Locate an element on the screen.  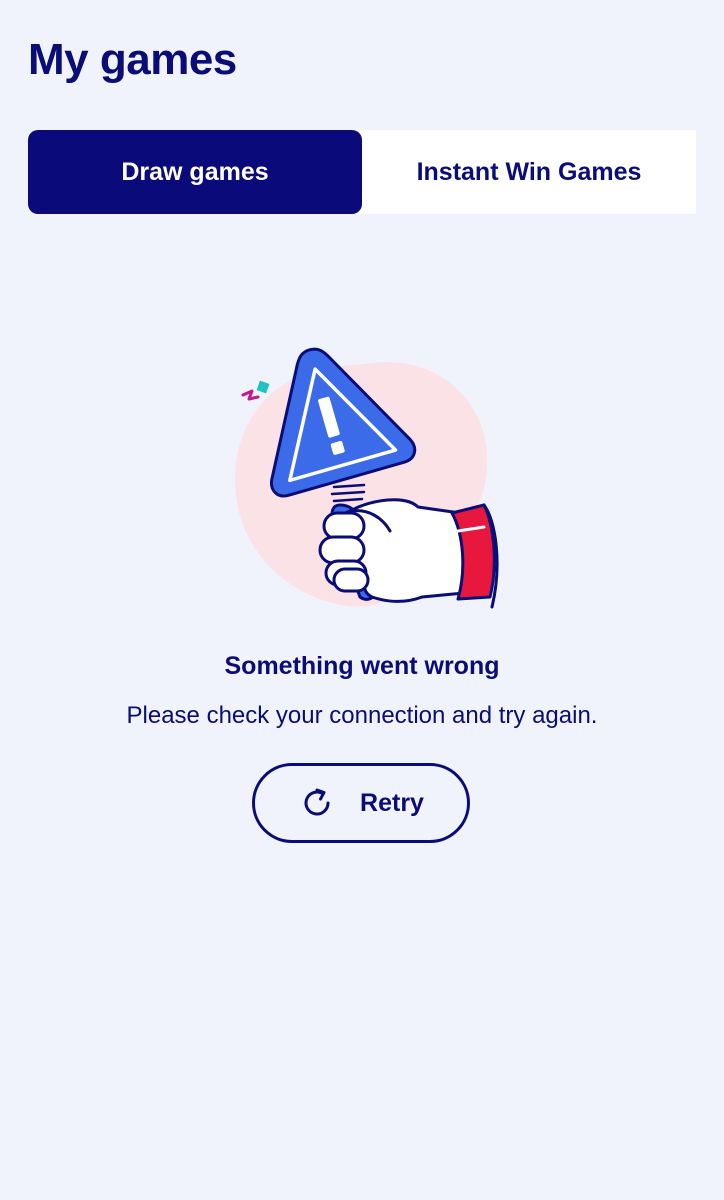
tab-draw-games: Draw games is located at coordinates (195, 172).